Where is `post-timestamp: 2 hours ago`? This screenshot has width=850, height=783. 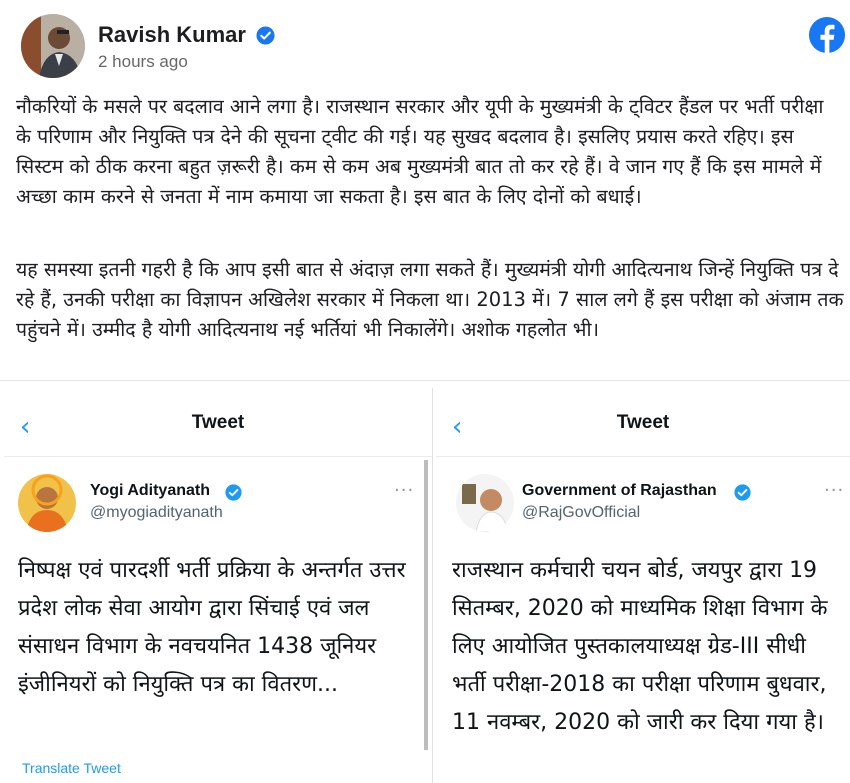
post-timestamp: 2 hours ago is located at coordinates (143, 62).